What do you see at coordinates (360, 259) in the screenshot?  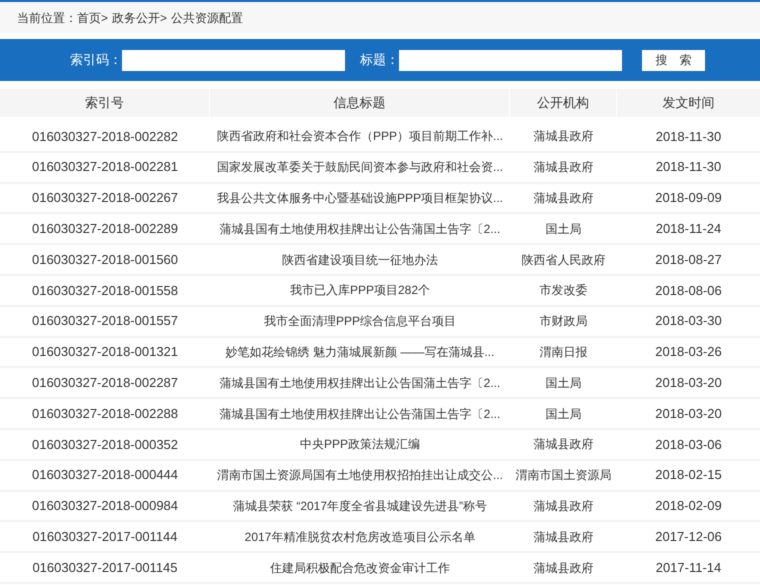 I see `title-link: 陕西省建设项目统一征地办法` at bounding box center [360, 259].